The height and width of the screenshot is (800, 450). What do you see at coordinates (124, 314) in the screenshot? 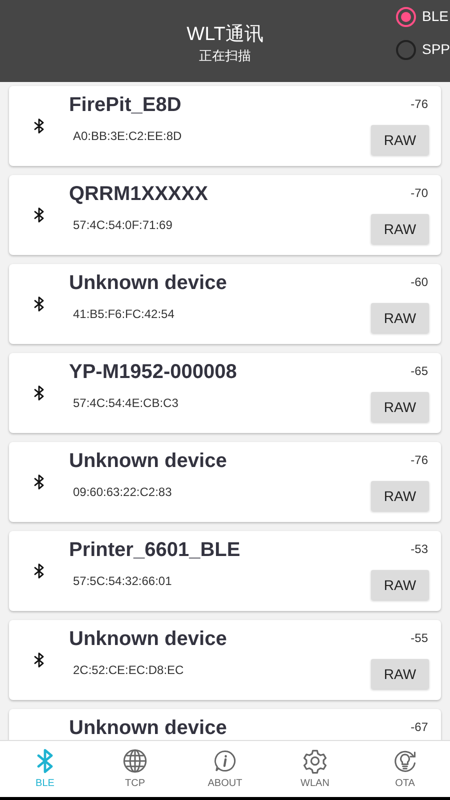
I see `device-address: 41:B5:F6:FC:42:54` at bounding box center [124, 314].